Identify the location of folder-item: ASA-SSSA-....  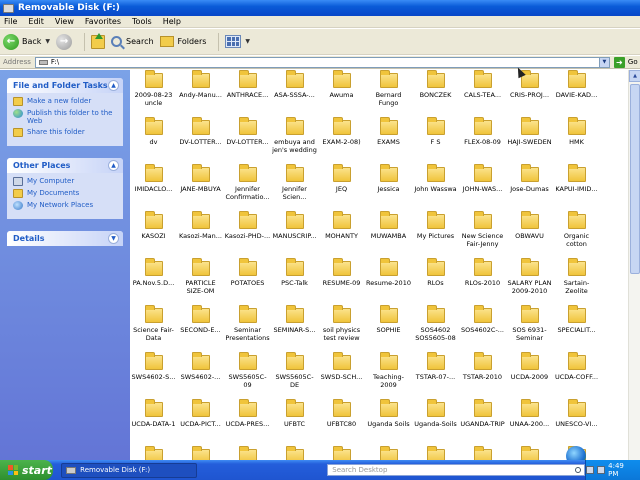
(294, 93).